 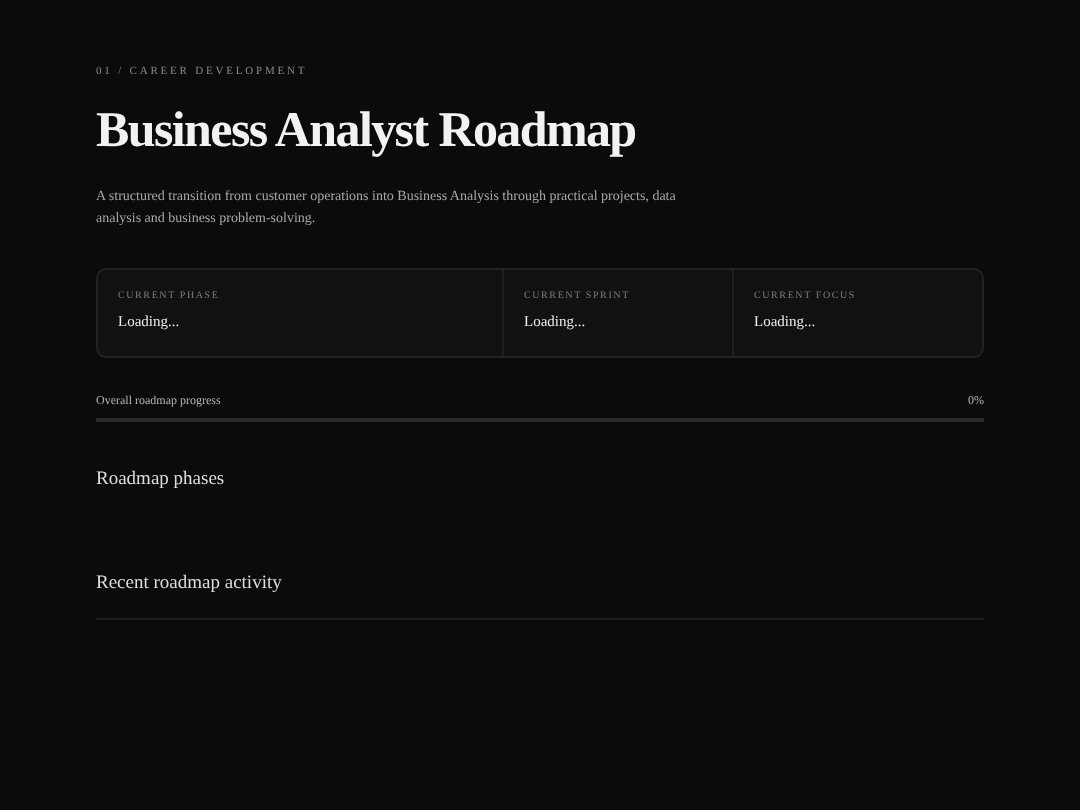 What do you see at coordinates (190, 583) in the screenshot?
I see `section-heading: Recent roadmap activity` at bounding box center [190, 583].